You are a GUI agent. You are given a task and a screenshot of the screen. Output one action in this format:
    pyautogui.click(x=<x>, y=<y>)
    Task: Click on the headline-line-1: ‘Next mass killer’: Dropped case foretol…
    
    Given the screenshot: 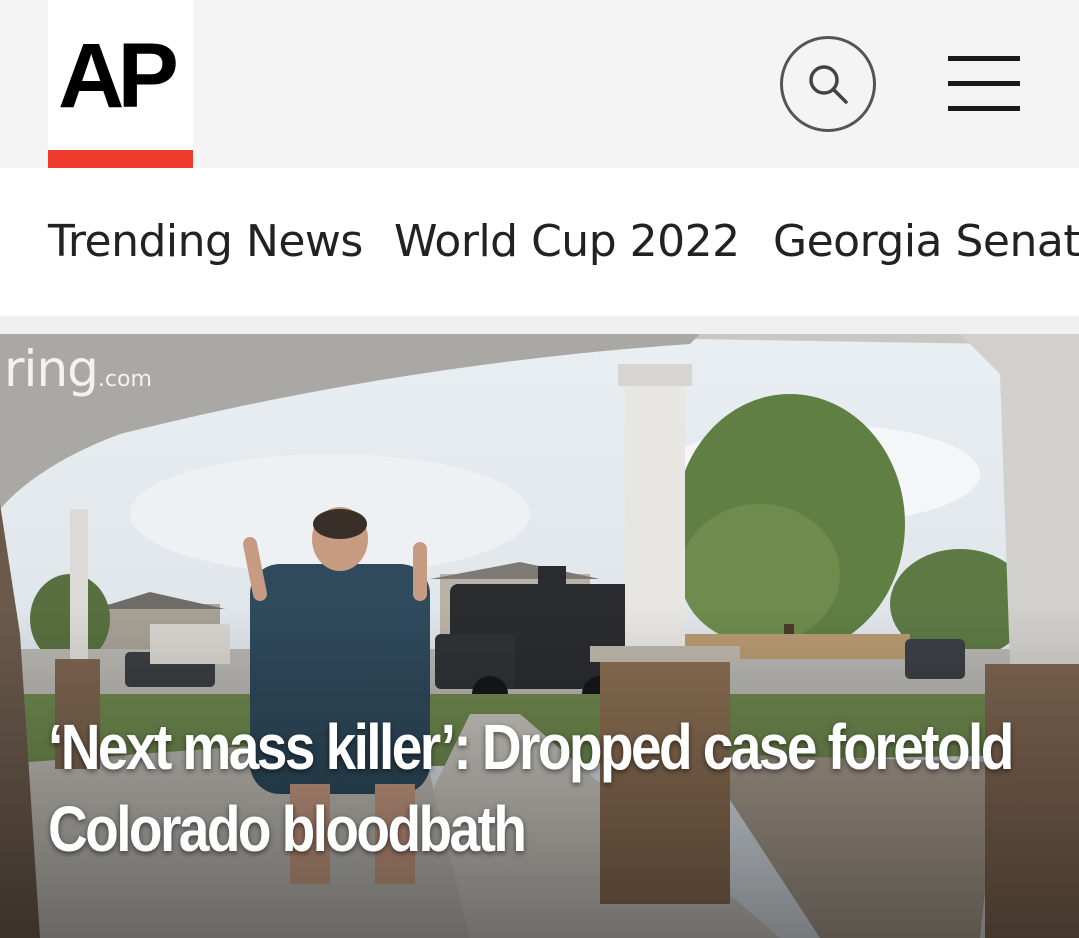 What is the action you would take?
    pyautogui.click(x=531, y=747)
    